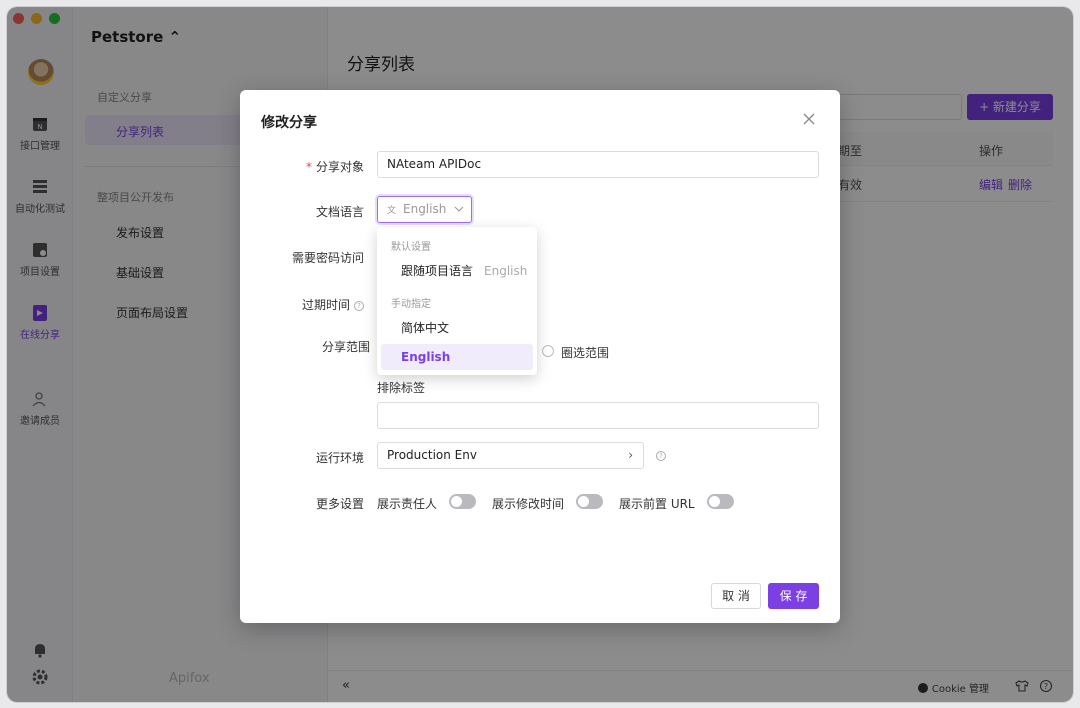  What do you see at coordinates (457, 328) in the screenshot?
I see `dropdown-option-zh: 简体中文` at bounding box center [457, 328].